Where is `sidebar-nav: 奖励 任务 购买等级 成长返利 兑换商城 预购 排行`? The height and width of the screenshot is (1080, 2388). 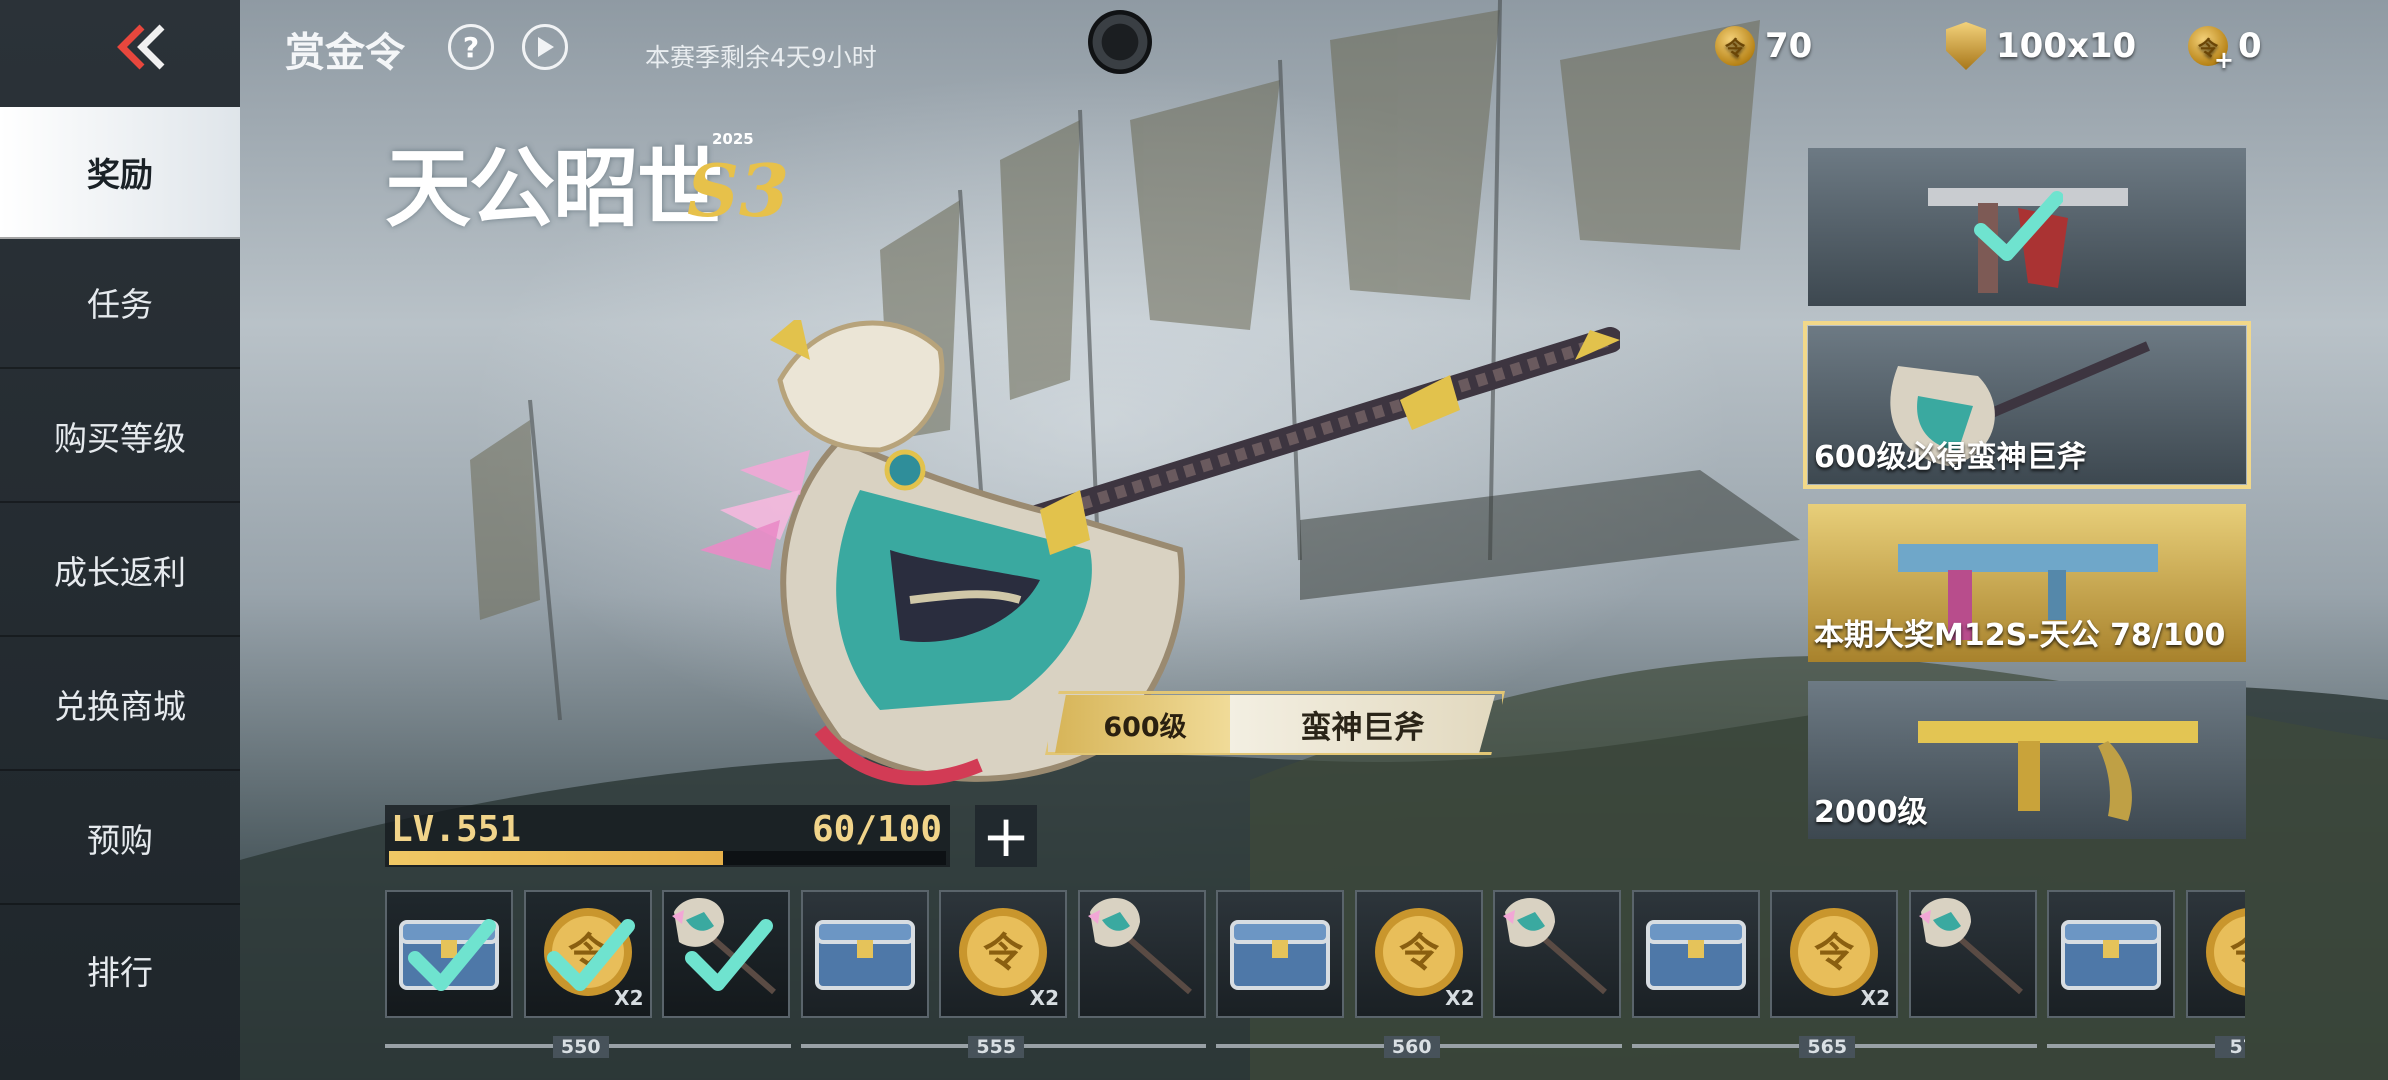 sidebar-nav: 奖励 任务 购买等级 成长返利 兑换商城 预购 排行 is located at coordinates (120, 540).